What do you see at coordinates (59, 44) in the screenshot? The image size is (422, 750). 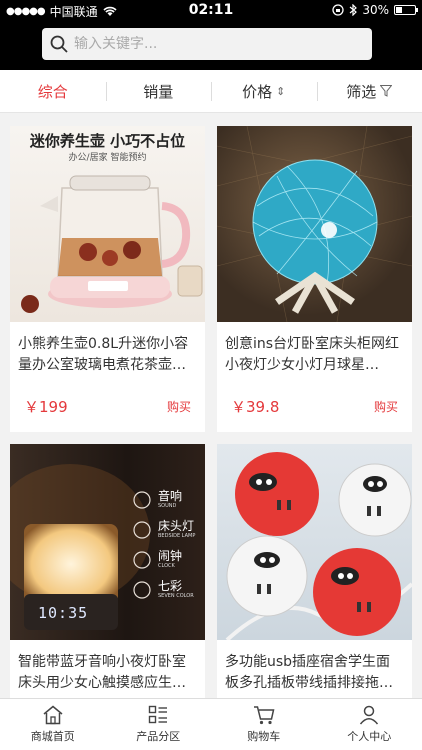 I see `search-icon` at bounding box center [59, 44].